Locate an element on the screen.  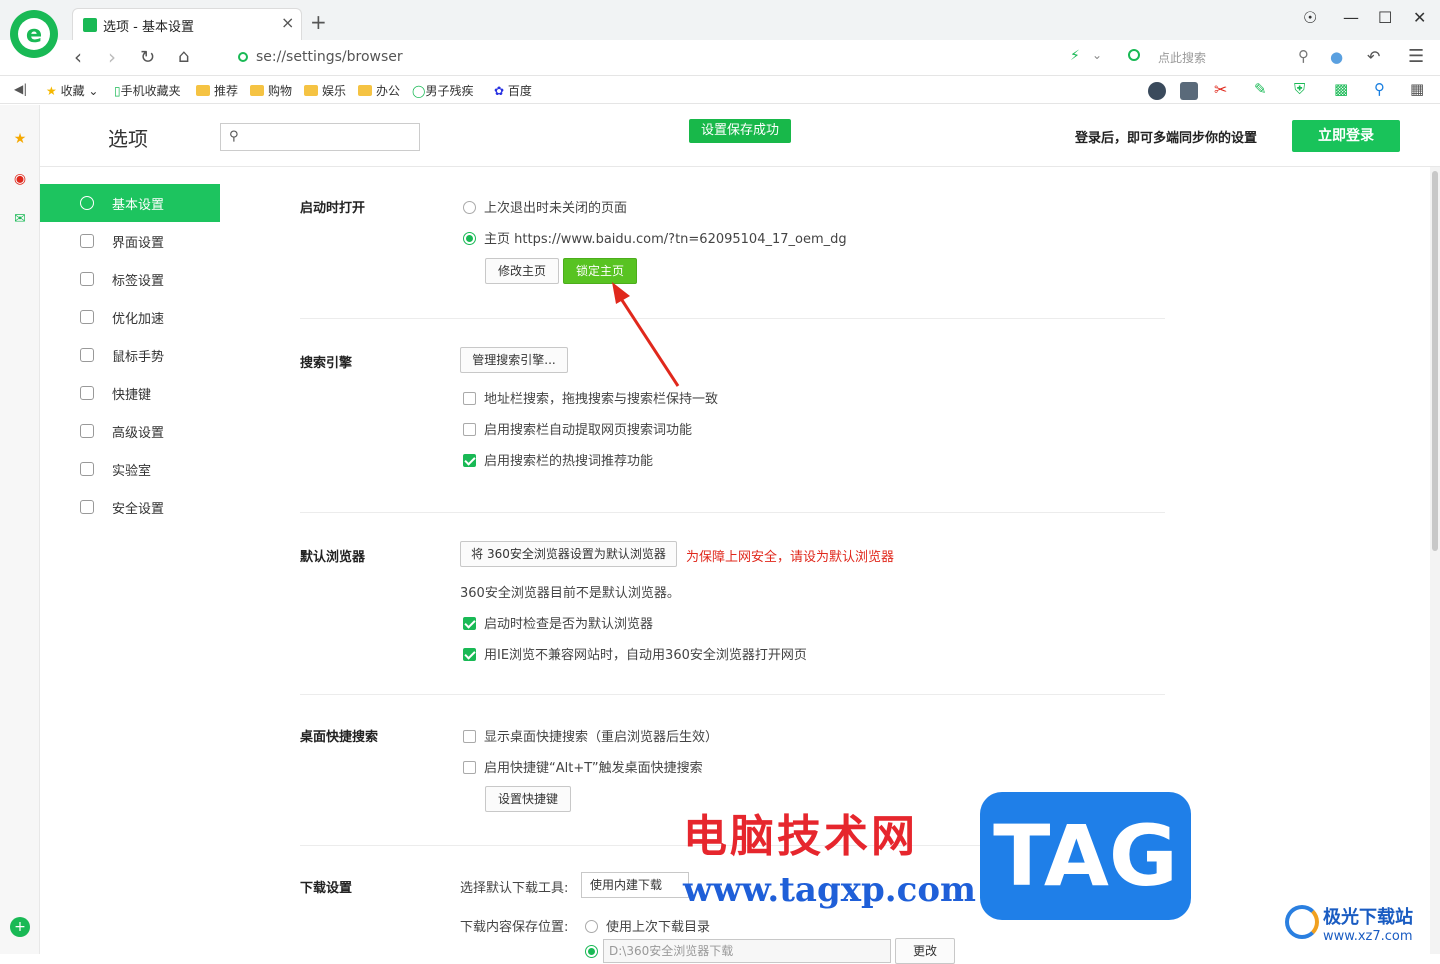
forward-icon: › is located at coordinates (112, 57).